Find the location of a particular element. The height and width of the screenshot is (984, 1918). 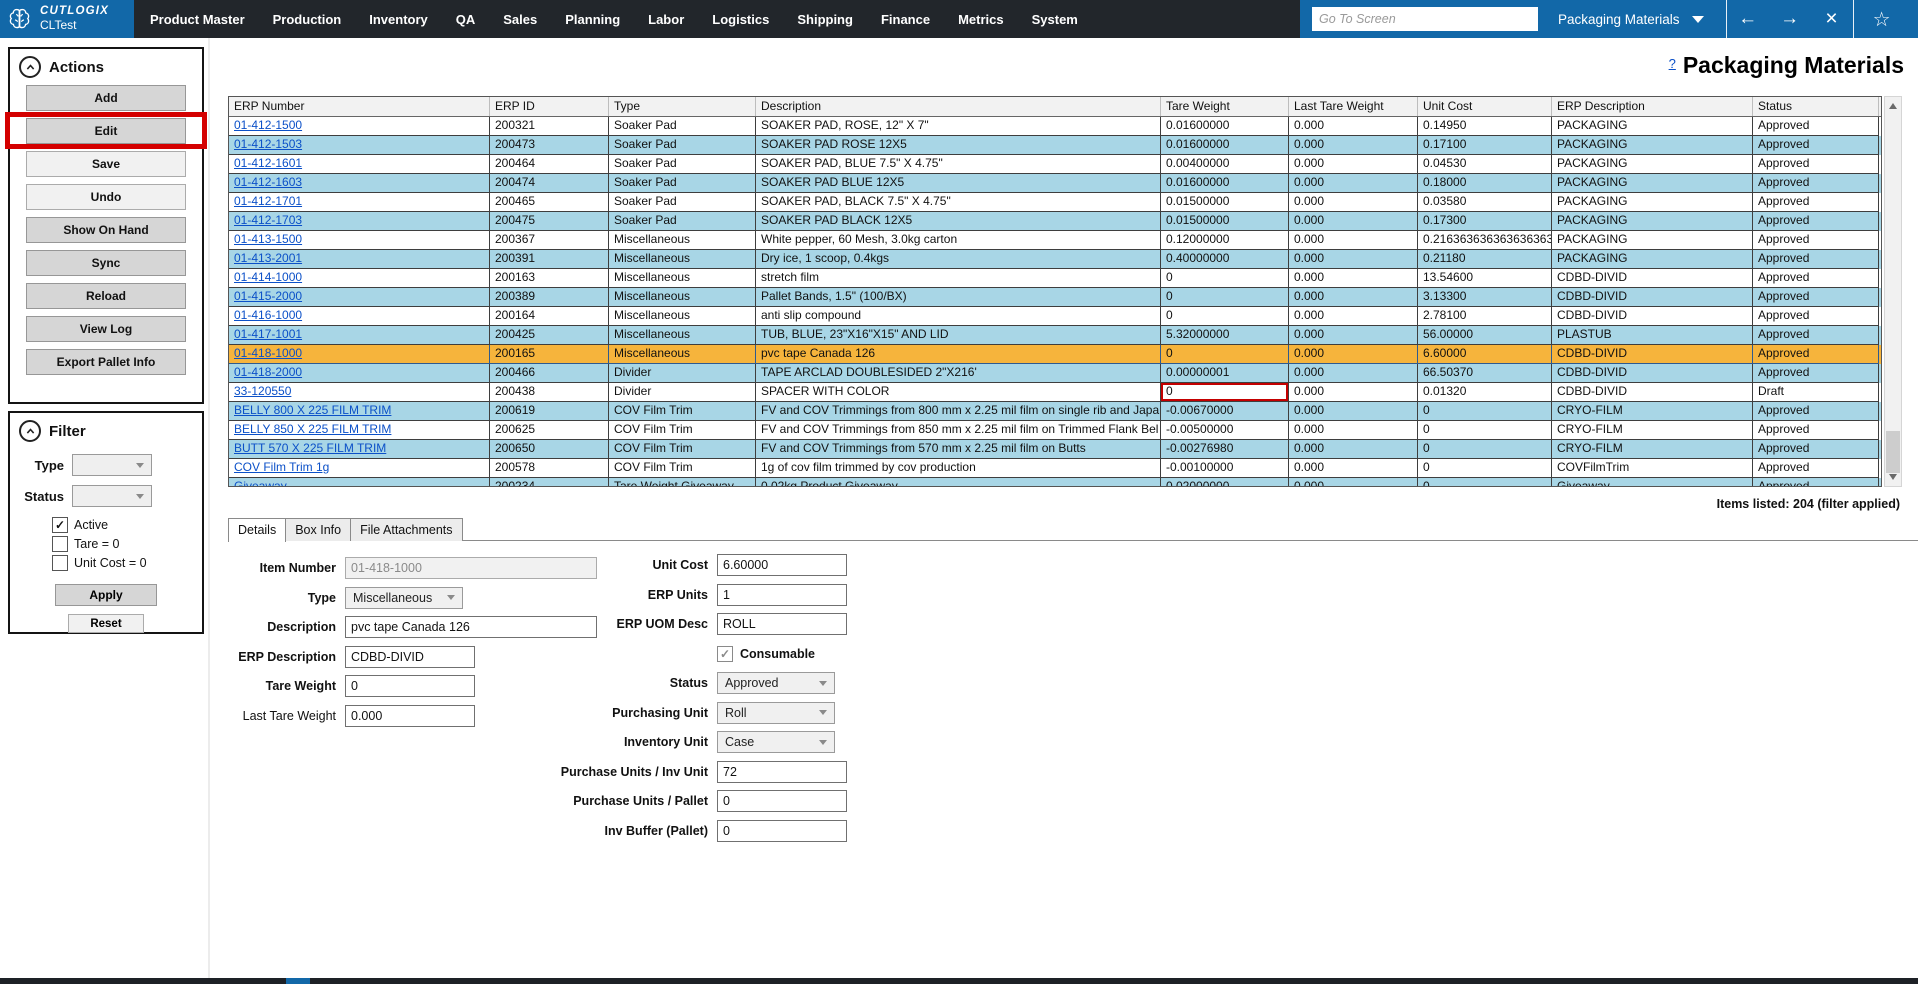

menu-item-labor: Labor is located at coordinates (666, 19).